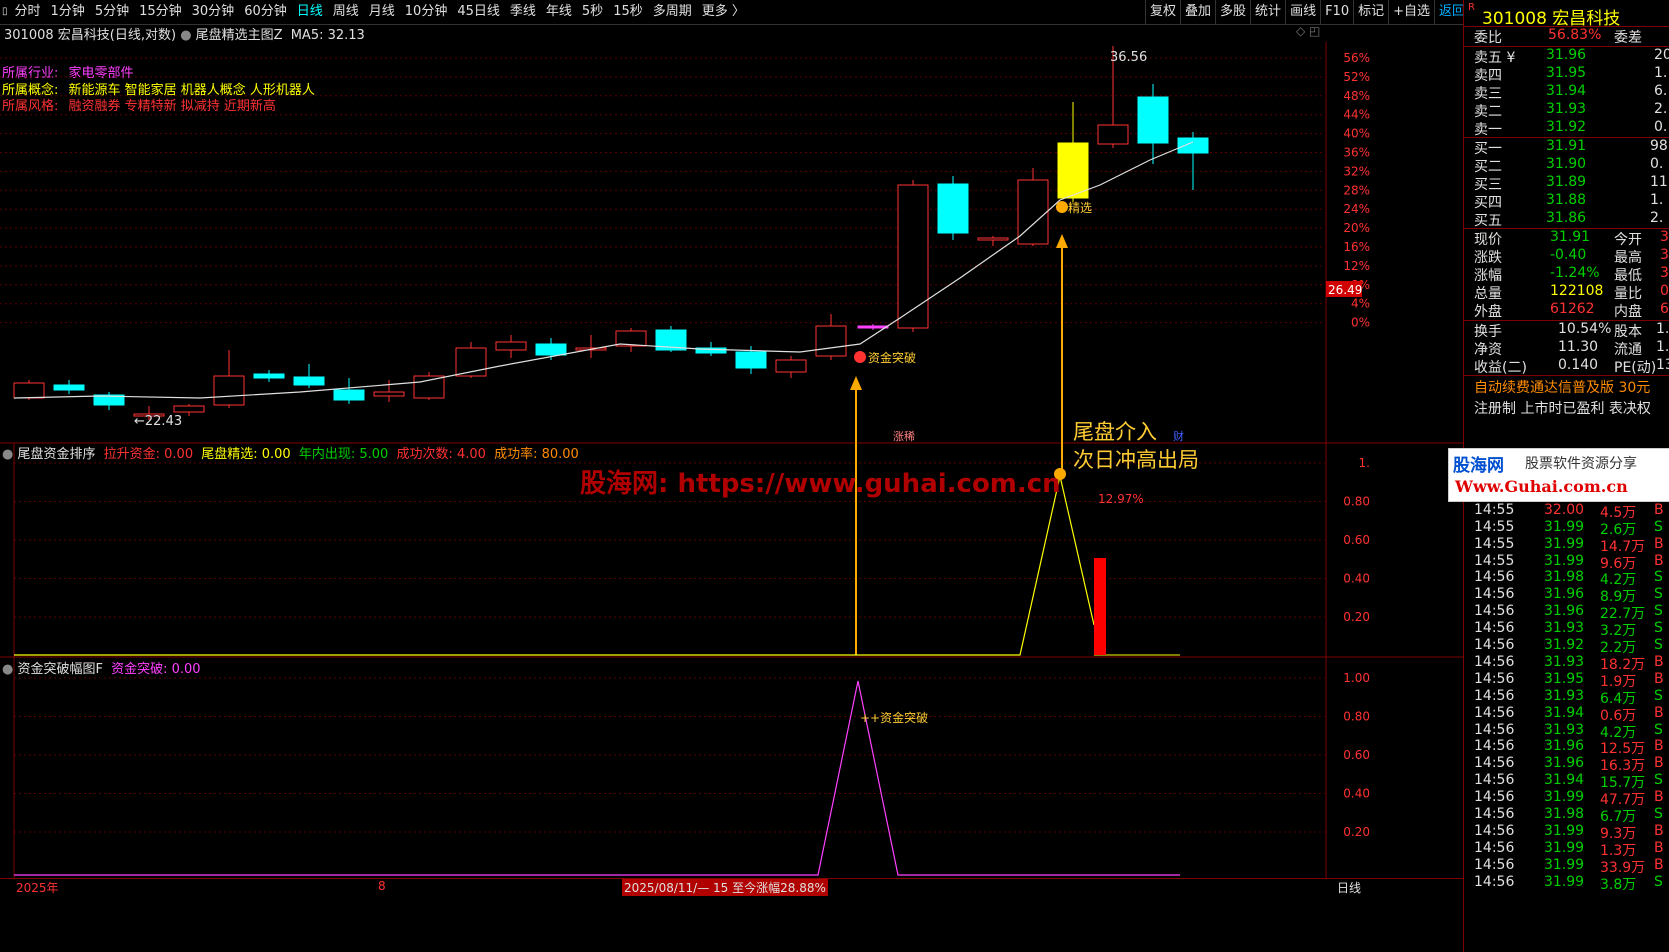 The height and width of the screenshot is (952, 1669). Describe the element at coordinates (1364, 463) in the screenshot. I see `y-tick-label: 1.` at that location.